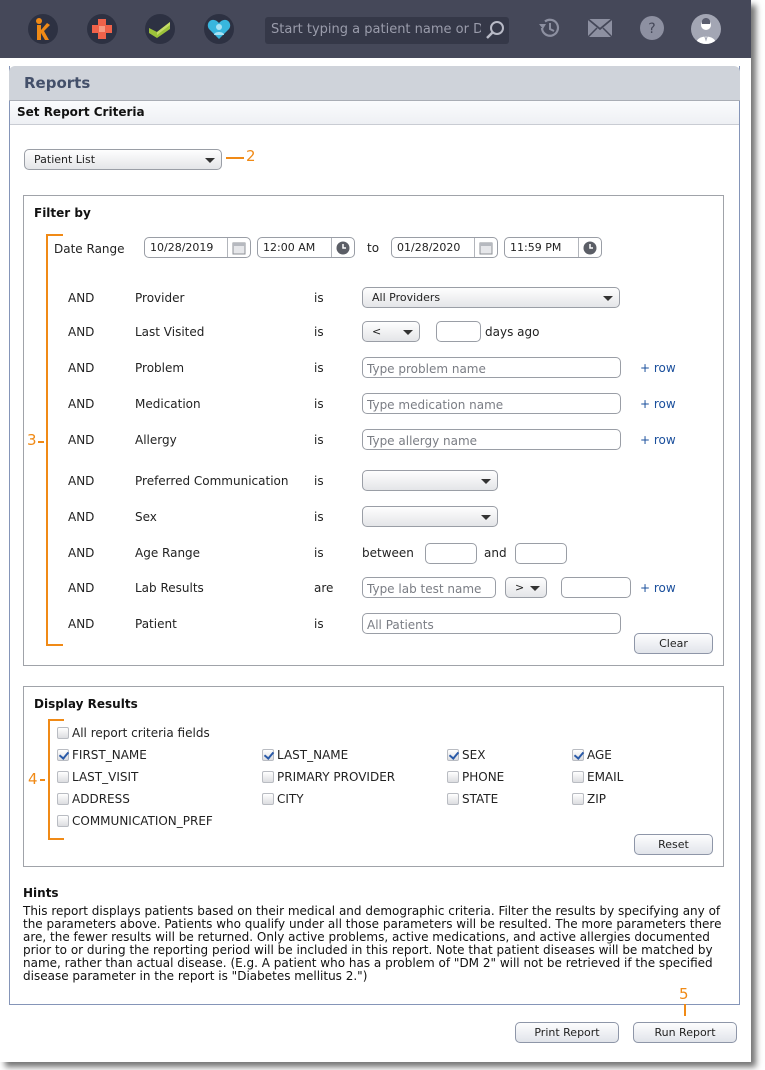  What do you see at coordinates (429, 587) in the screenshot?
I see `lab-test-input` at bounding box center [429, 587].